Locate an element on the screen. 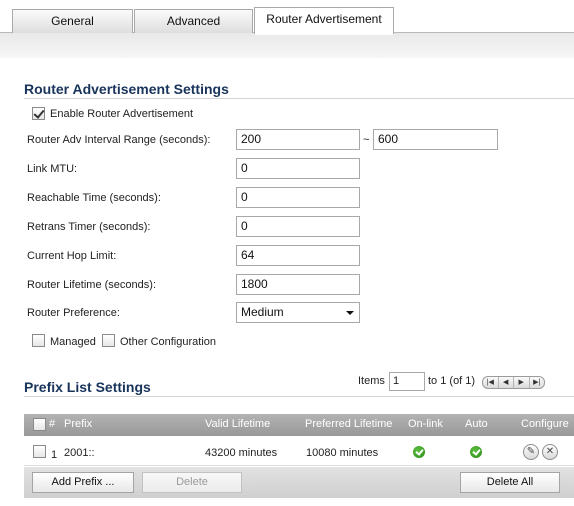 This screenshot has width=574, height=506. tab-bar: General Advanced Router Advertisement is located at coordinates (287, 30).